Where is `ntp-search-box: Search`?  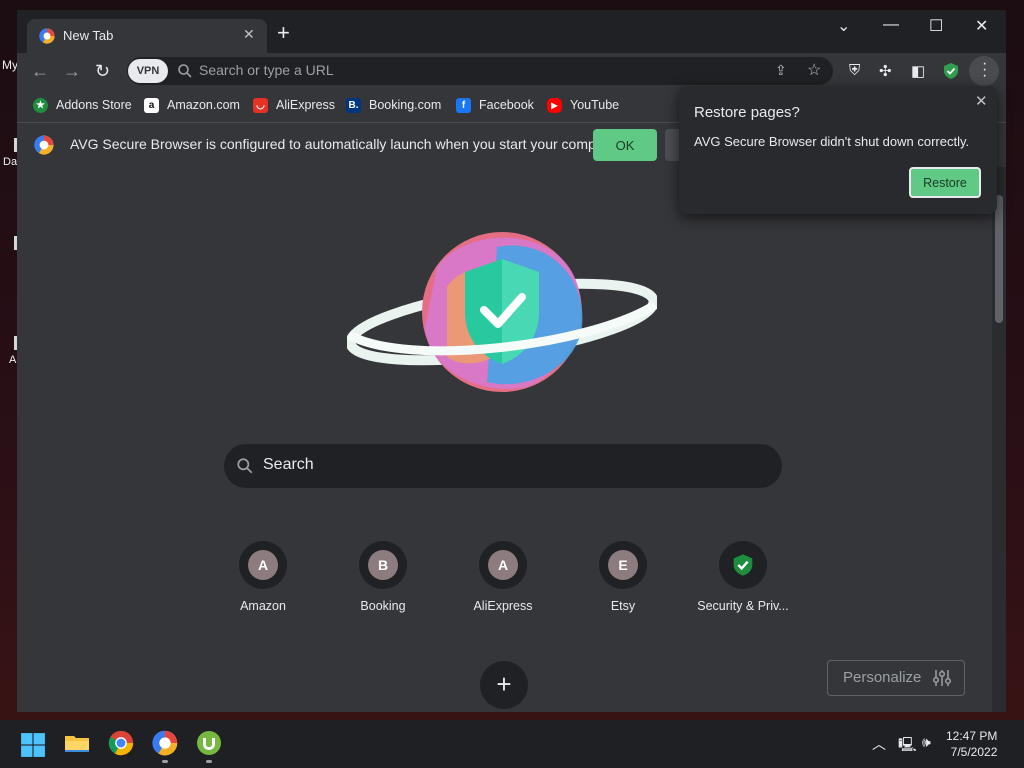
ntp-search-box: Search is located at coordinates (503, 466).